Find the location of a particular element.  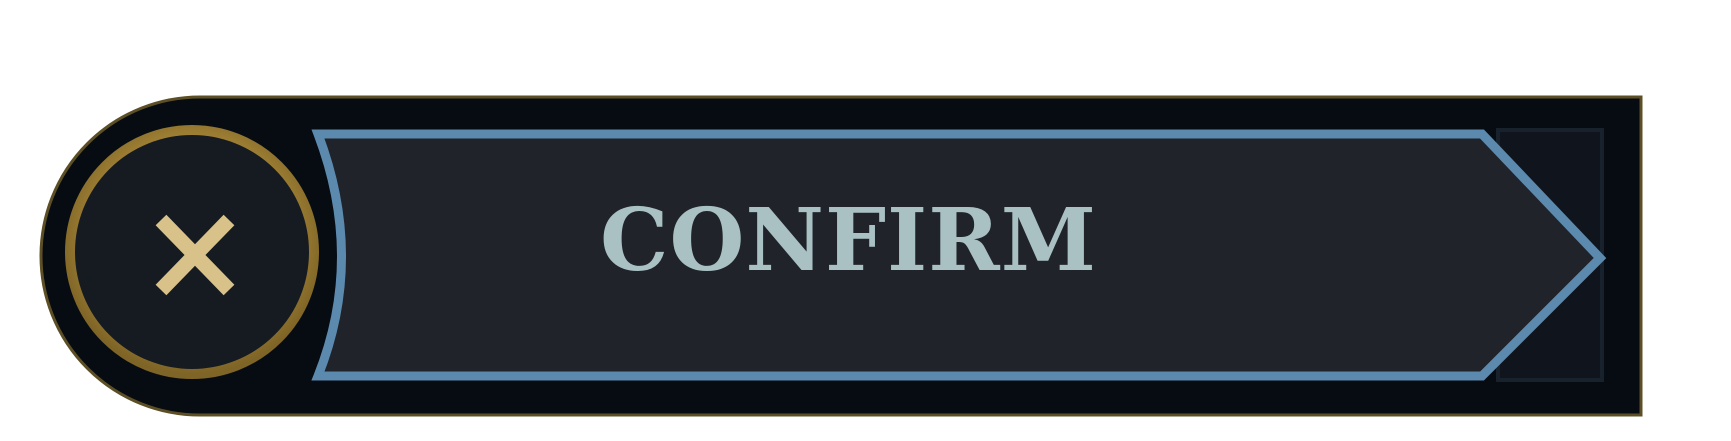

close-button is located at coordinates (192, 254).